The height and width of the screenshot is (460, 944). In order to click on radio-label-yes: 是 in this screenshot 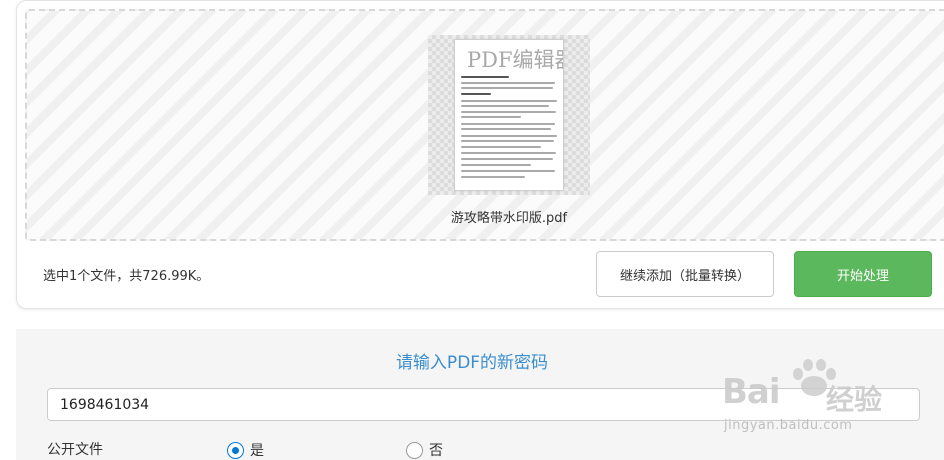, I will do `click(257, 451)`.